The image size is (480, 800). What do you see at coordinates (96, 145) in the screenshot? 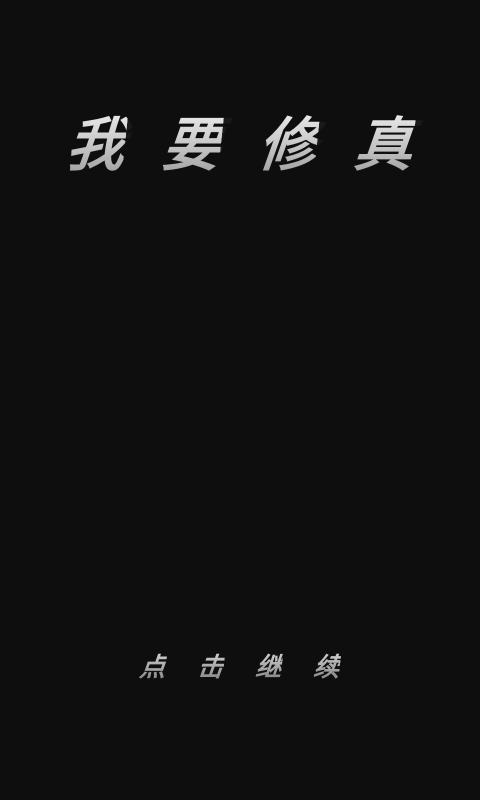
I see `title-char-1: 我` at bounding box center [96, 145].